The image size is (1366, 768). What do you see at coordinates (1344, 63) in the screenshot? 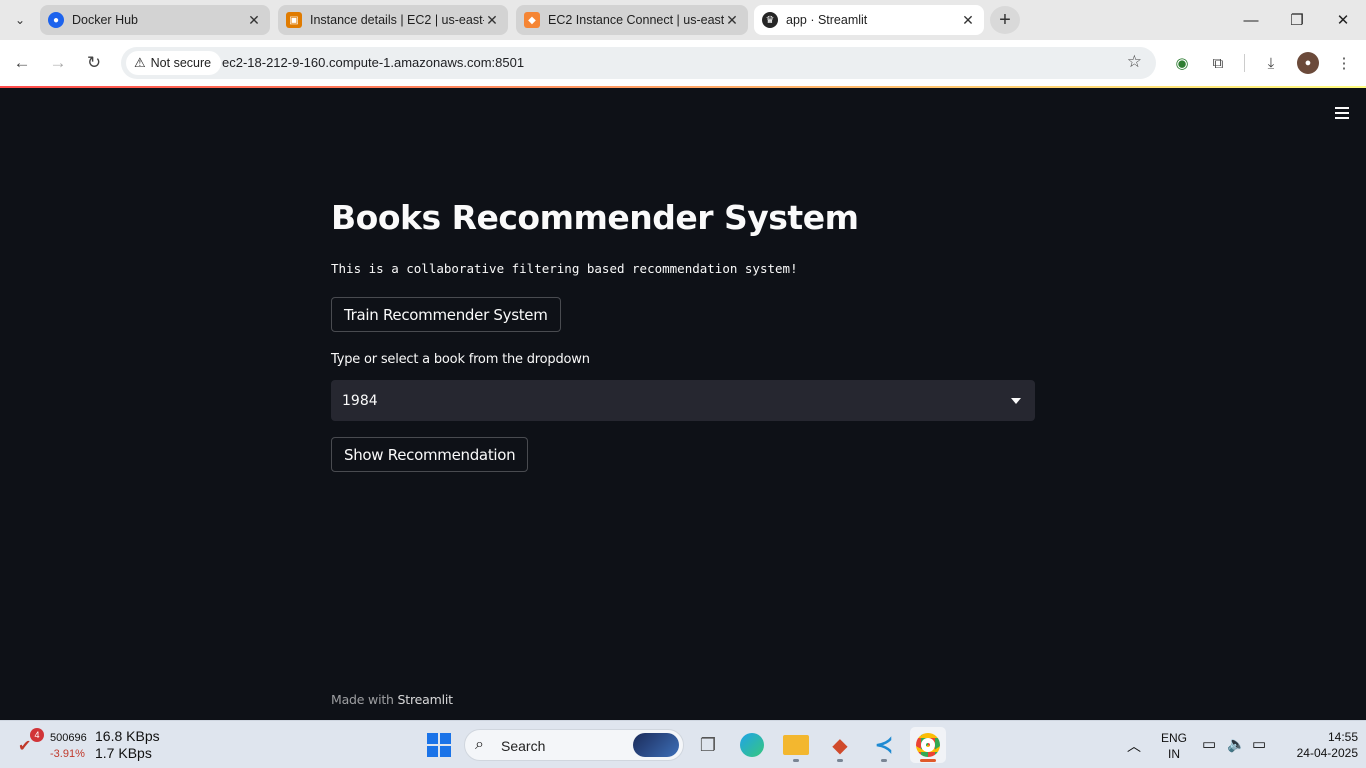
I see `more-menu-icon: ⋮` at bounding box center [1344, 63].